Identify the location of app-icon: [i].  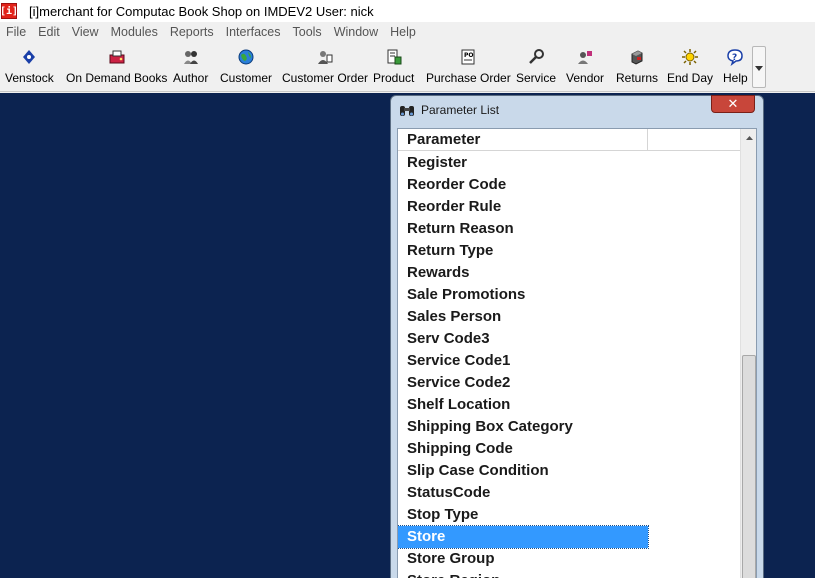
(9, 11).